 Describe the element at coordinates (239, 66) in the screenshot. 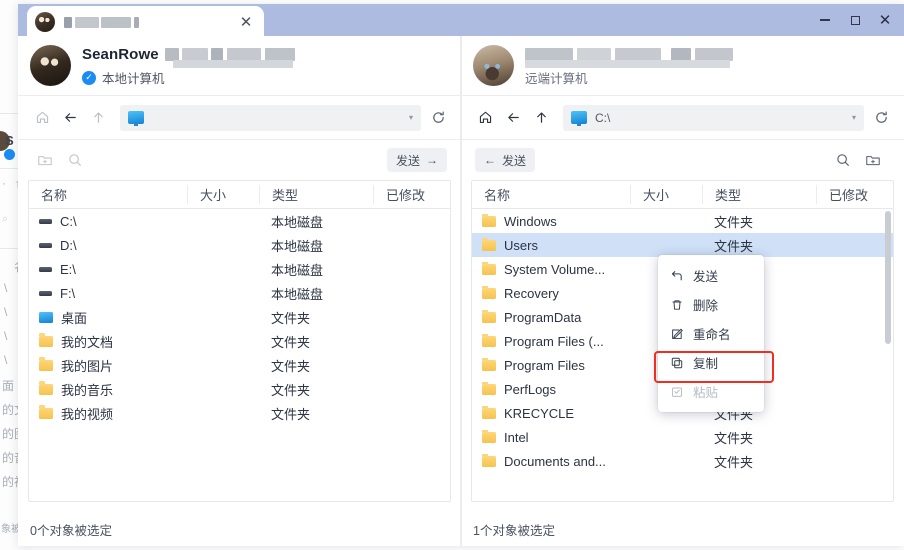

I see `local-account-header: SeanRowe ✓ 本地计算机` at that location.